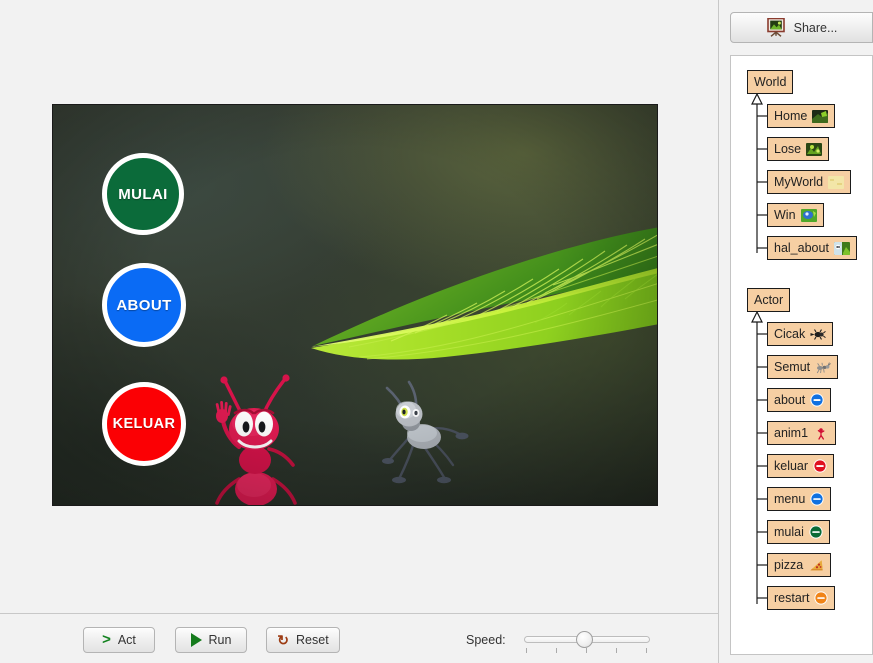  What do you see at coordinates (836, 182) in the screenshot?
I see `sand-yellow-thumbnail-icon` at bounding box center [836, 182].